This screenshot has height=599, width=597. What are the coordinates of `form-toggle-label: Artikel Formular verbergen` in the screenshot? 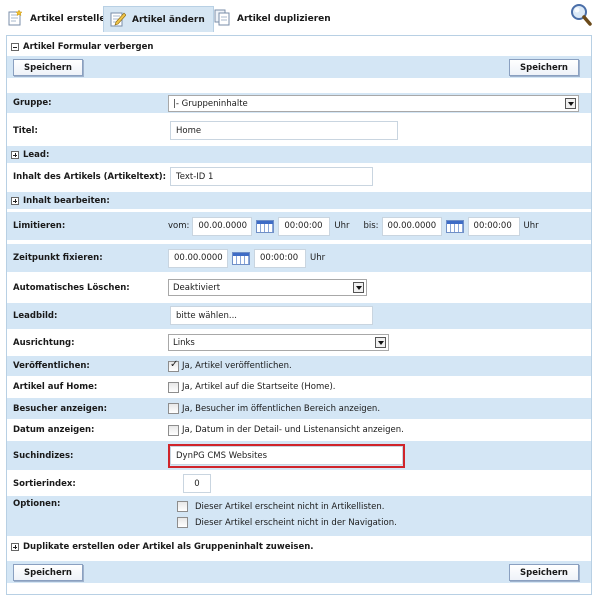 It's located at (88, 47).